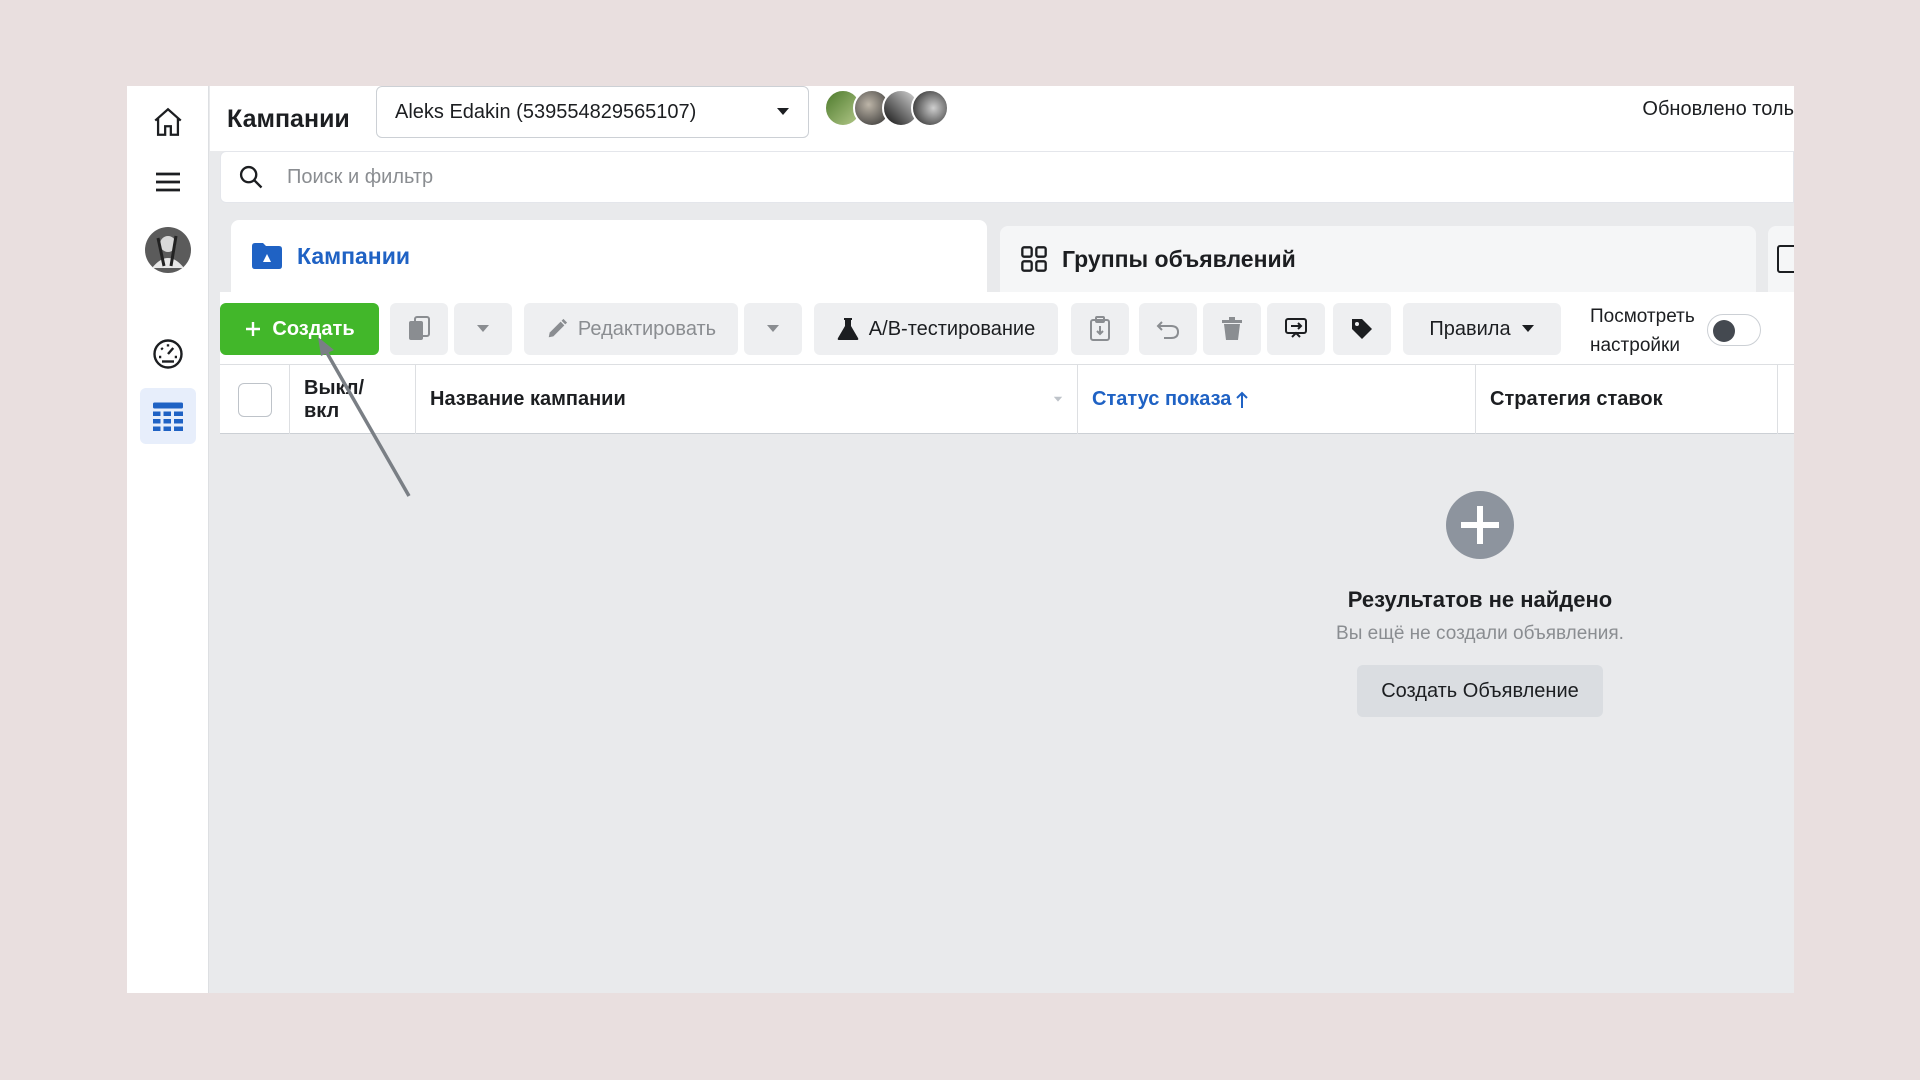  I want to click on edit-button: Редактировать, so click(631, 329).